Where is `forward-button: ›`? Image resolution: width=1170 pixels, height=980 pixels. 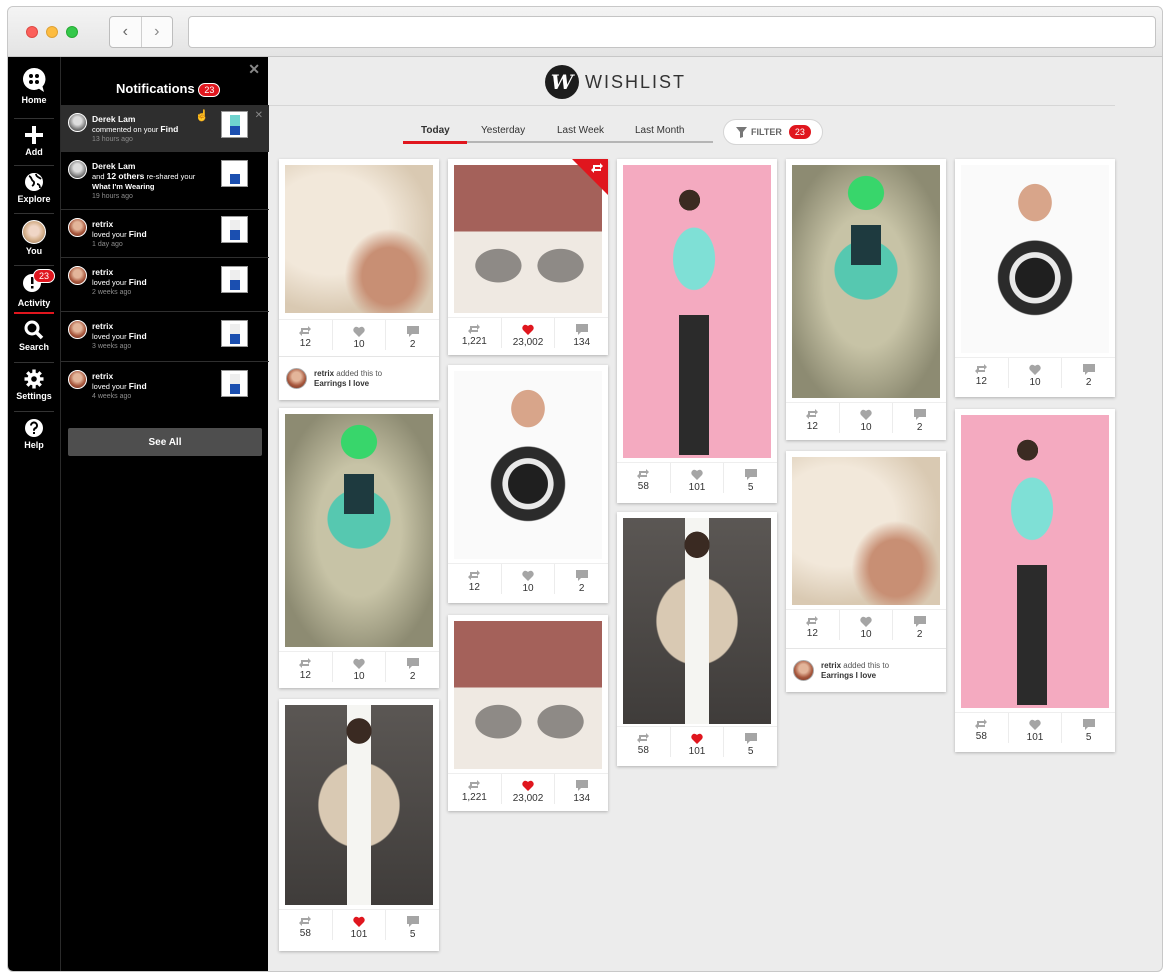
forward-button: › is located at coordinates (157, 32).